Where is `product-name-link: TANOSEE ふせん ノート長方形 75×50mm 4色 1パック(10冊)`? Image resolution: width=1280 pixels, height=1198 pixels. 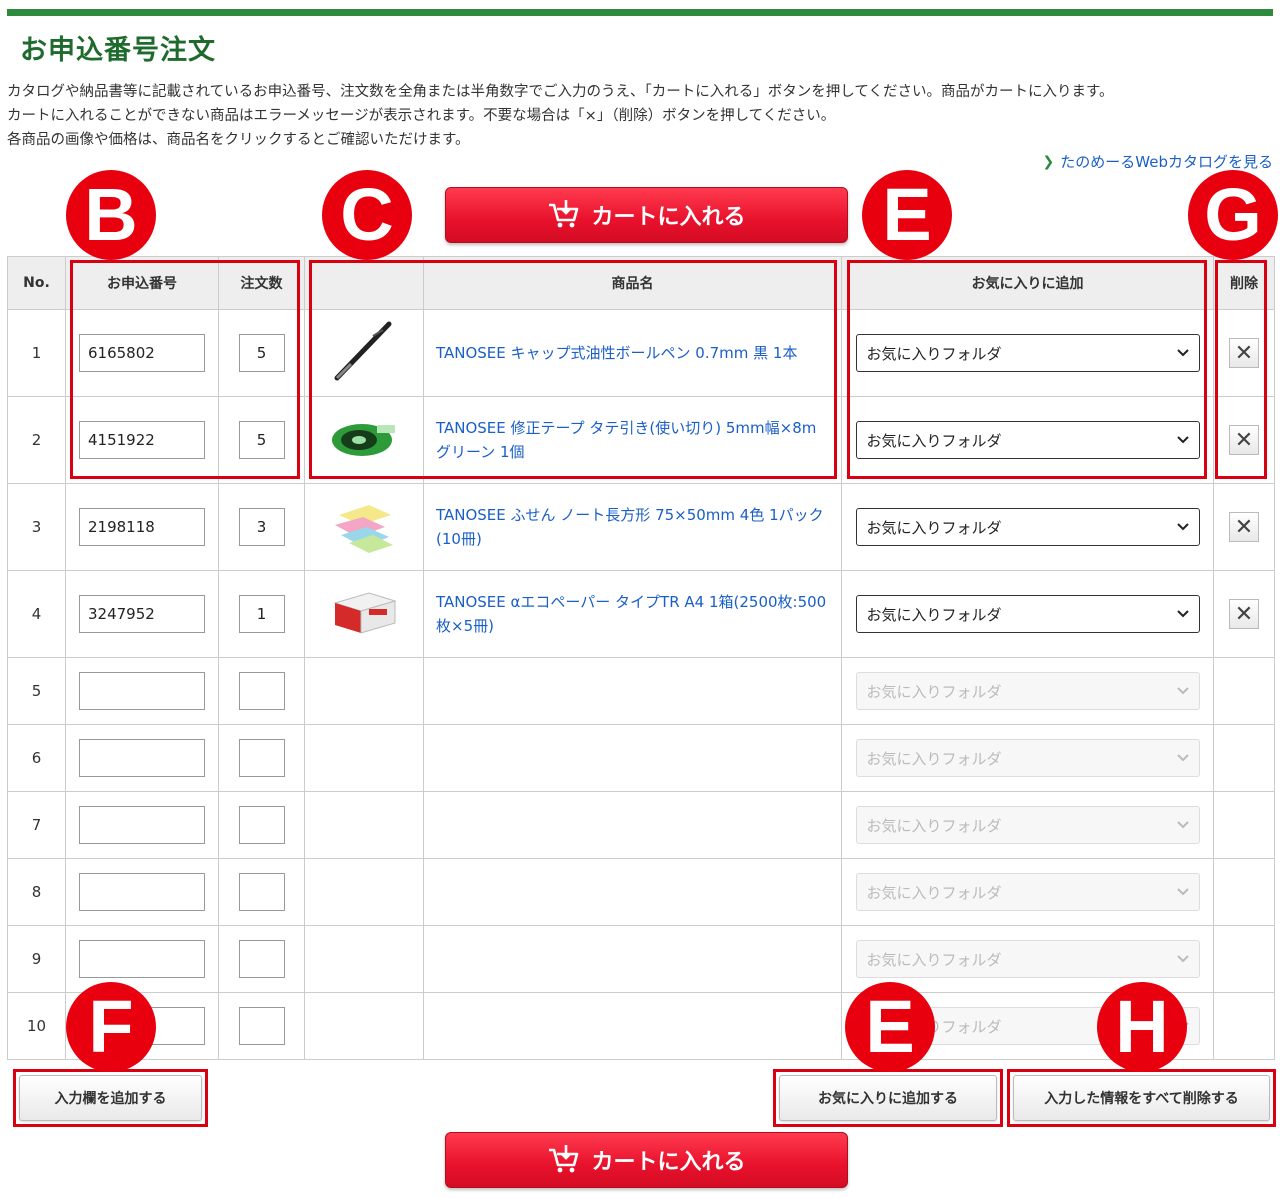
product-name-link: TANOSEE ふせん ノート長方形 75×50mm 4色 1パック(10冊) is located at coordinates (630, 527).